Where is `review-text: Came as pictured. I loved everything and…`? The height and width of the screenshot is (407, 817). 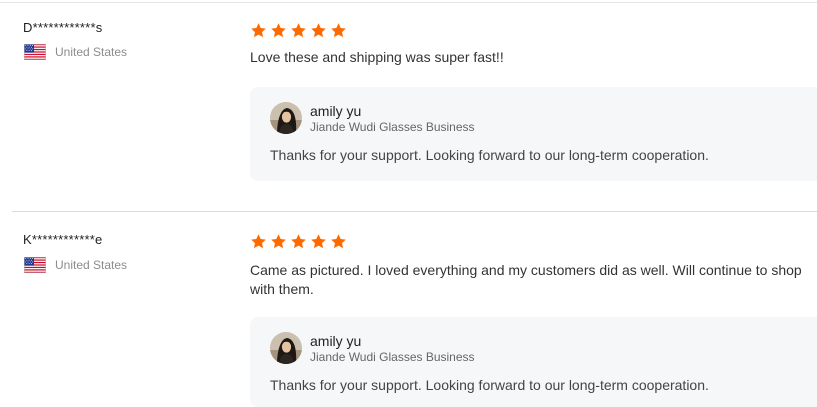
review-text: Came as pictured. I loved everything and… is located at coordinates (526, 279).